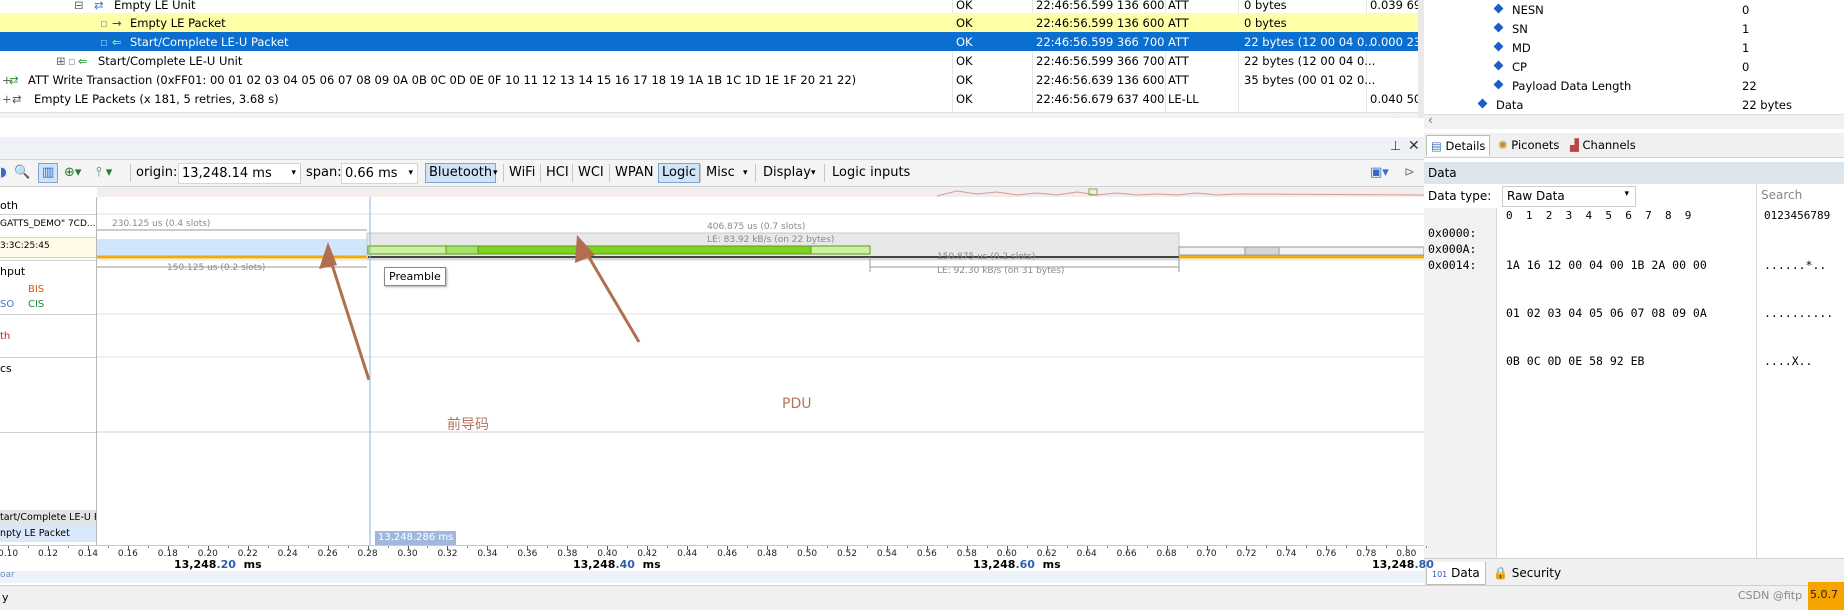 The height and width of the screenshot is (610, 1844). Describe the element at coordinates (1603, 145) in the screenshot. I see `tab-channels: ▟ Channels` at that location.